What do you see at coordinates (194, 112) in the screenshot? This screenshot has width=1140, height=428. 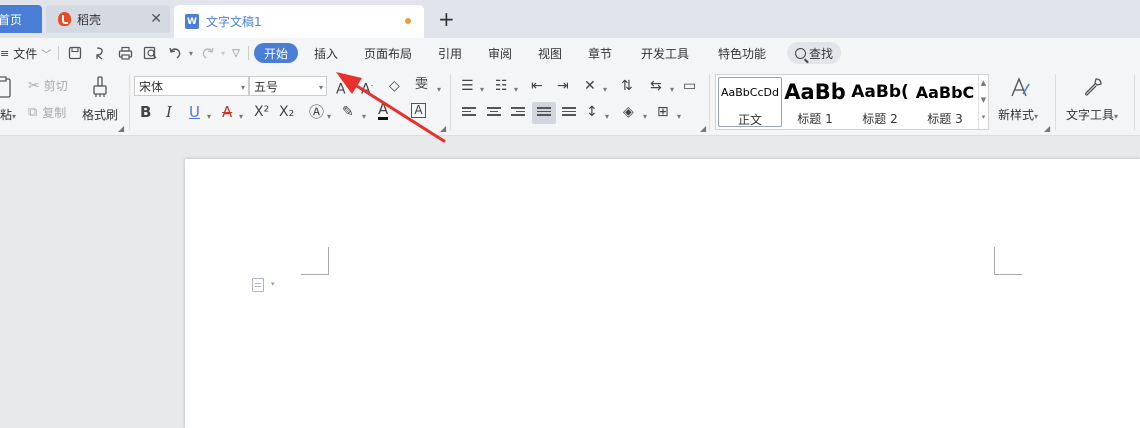 I see `underline-button: U` at bounding box center [194, 112].